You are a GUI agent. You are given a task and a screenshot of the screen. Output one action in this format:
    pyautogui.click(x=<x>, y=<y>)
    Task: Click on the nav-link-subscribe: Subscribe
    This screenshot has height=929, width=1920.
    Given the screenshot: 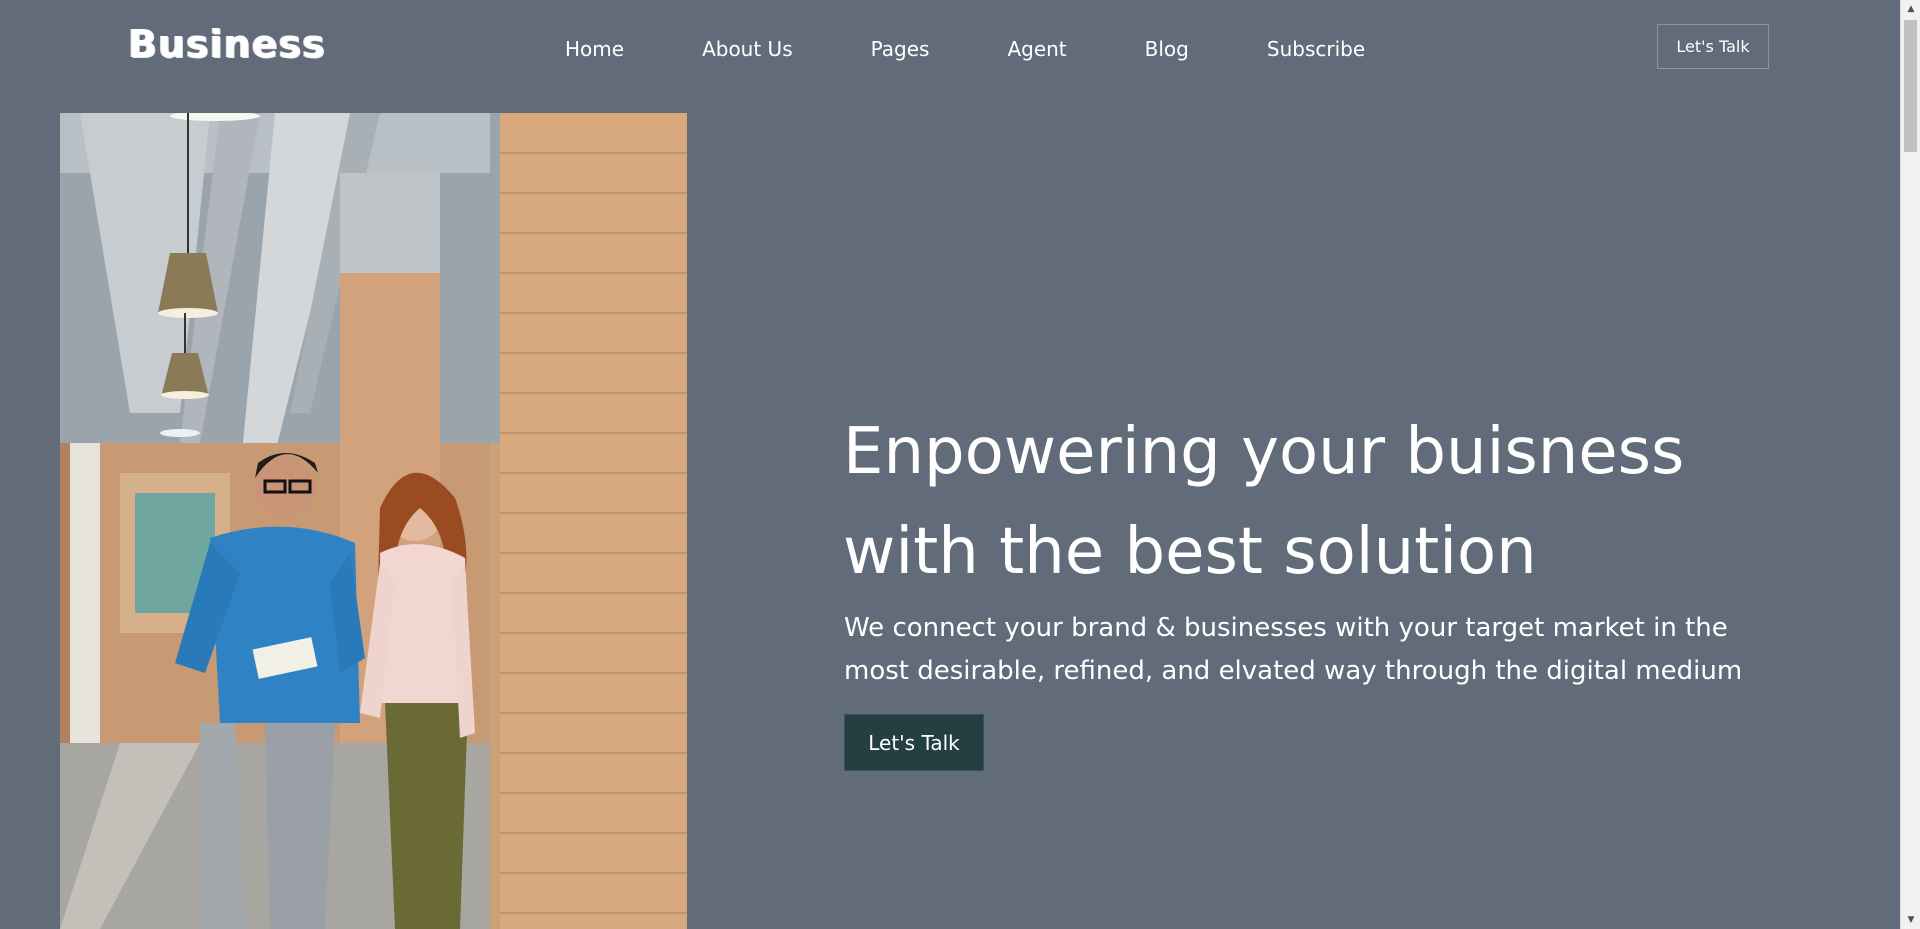 What is the action you would take?
    pyautogui.click(x=1316, y=49)
    